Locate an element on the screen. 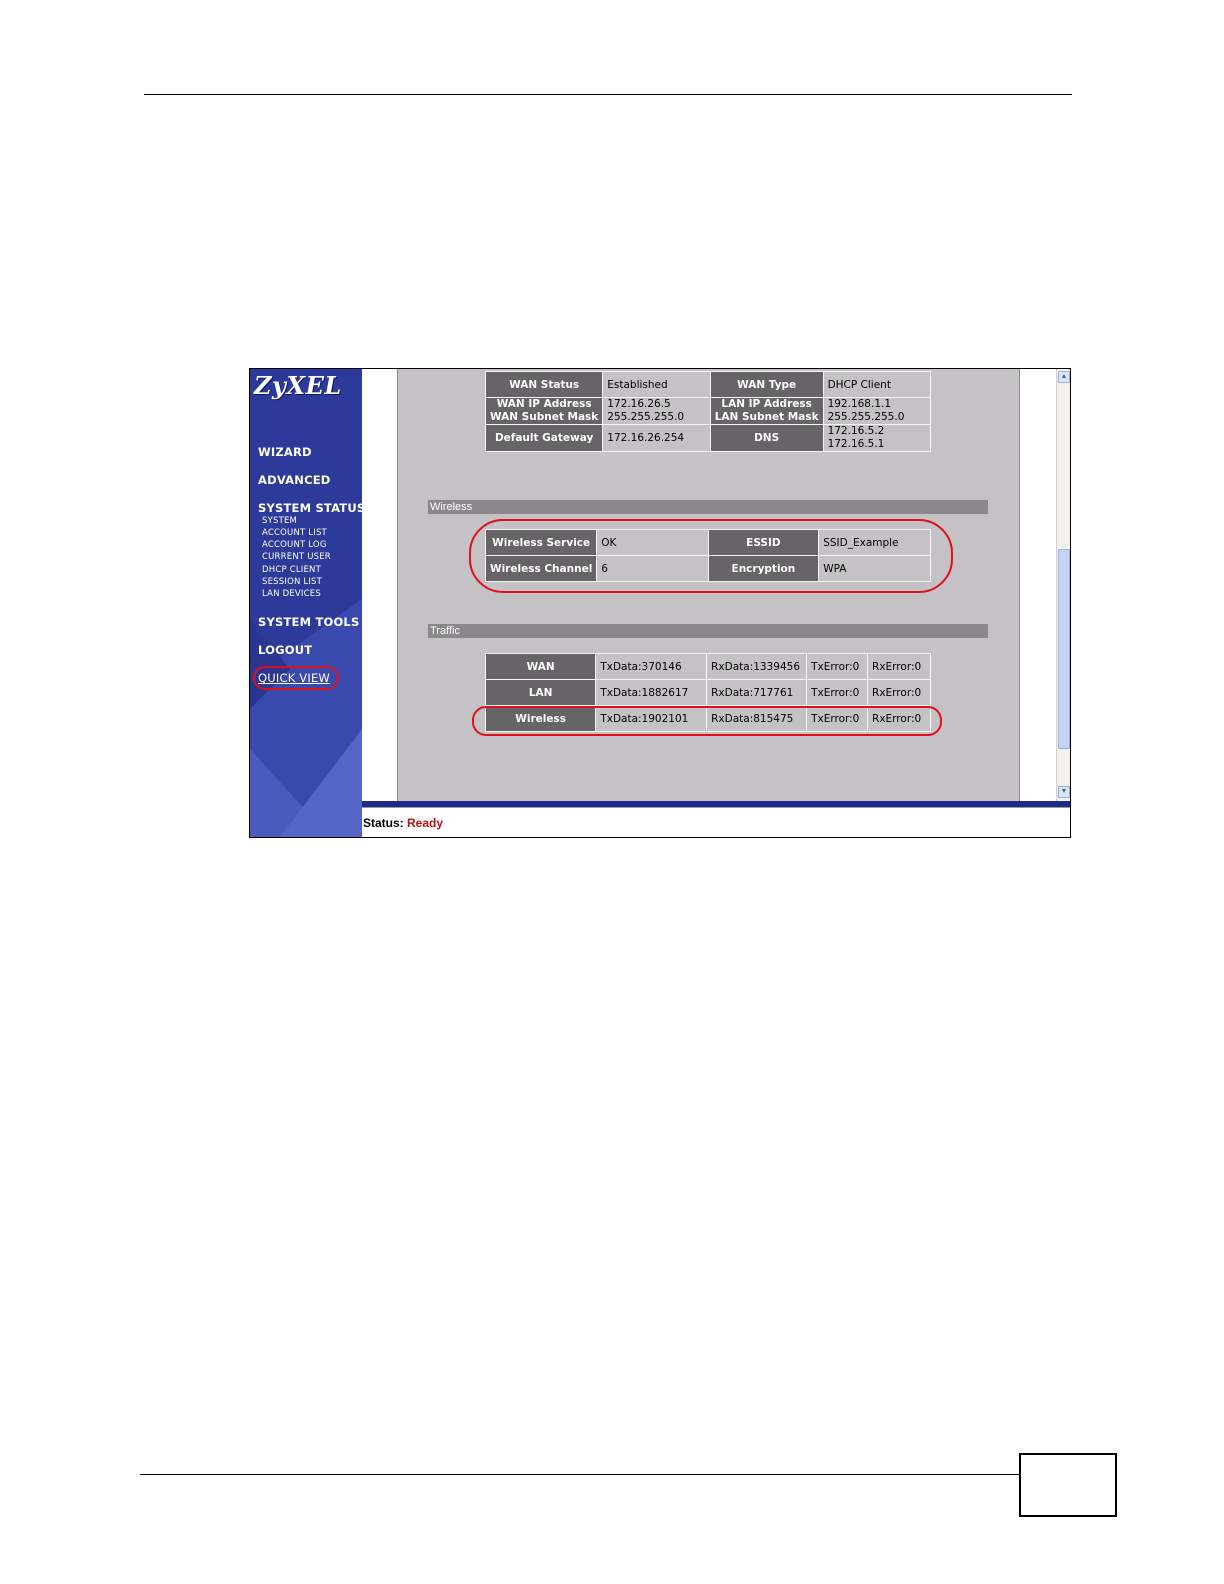 The width and height of the screenshot is (1224, 1584). dns-value-2: 172.16.5.1 is located at coordinates (856, 444).